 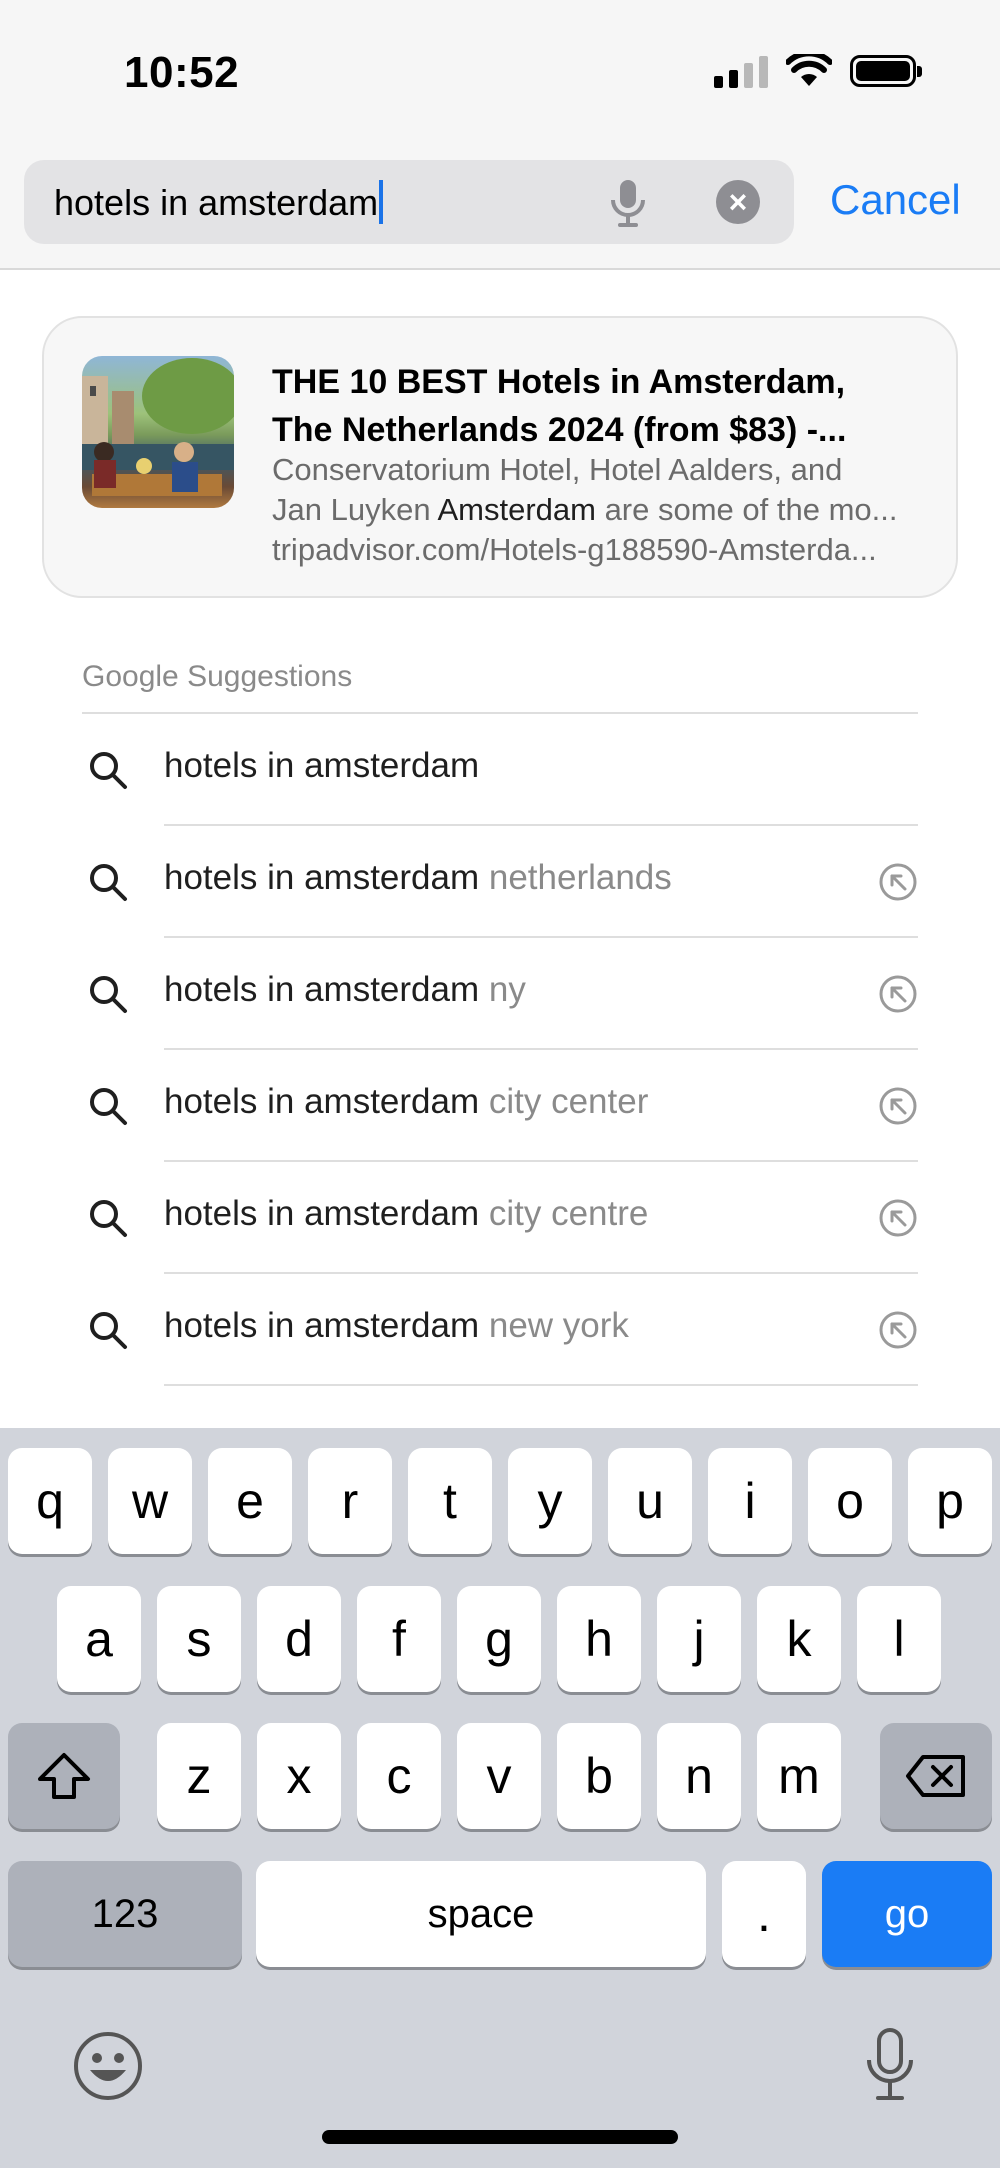 I want to click on key-j: j, so click(x=699, y=1639).